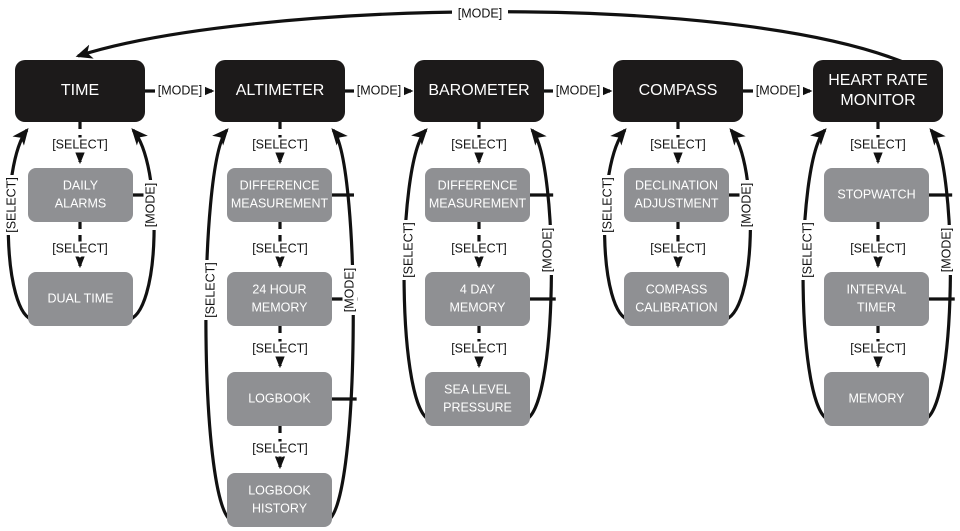 The image size is (960, 531). I want to click on mode-label-horizontal-1: [MODE], so click(379, 90).